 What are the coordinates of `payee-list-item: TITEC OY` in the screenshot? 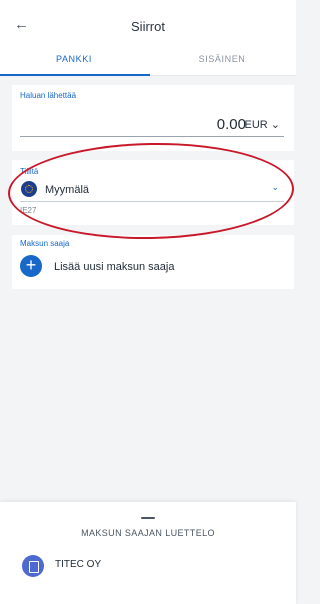 It's located at (78, 564).